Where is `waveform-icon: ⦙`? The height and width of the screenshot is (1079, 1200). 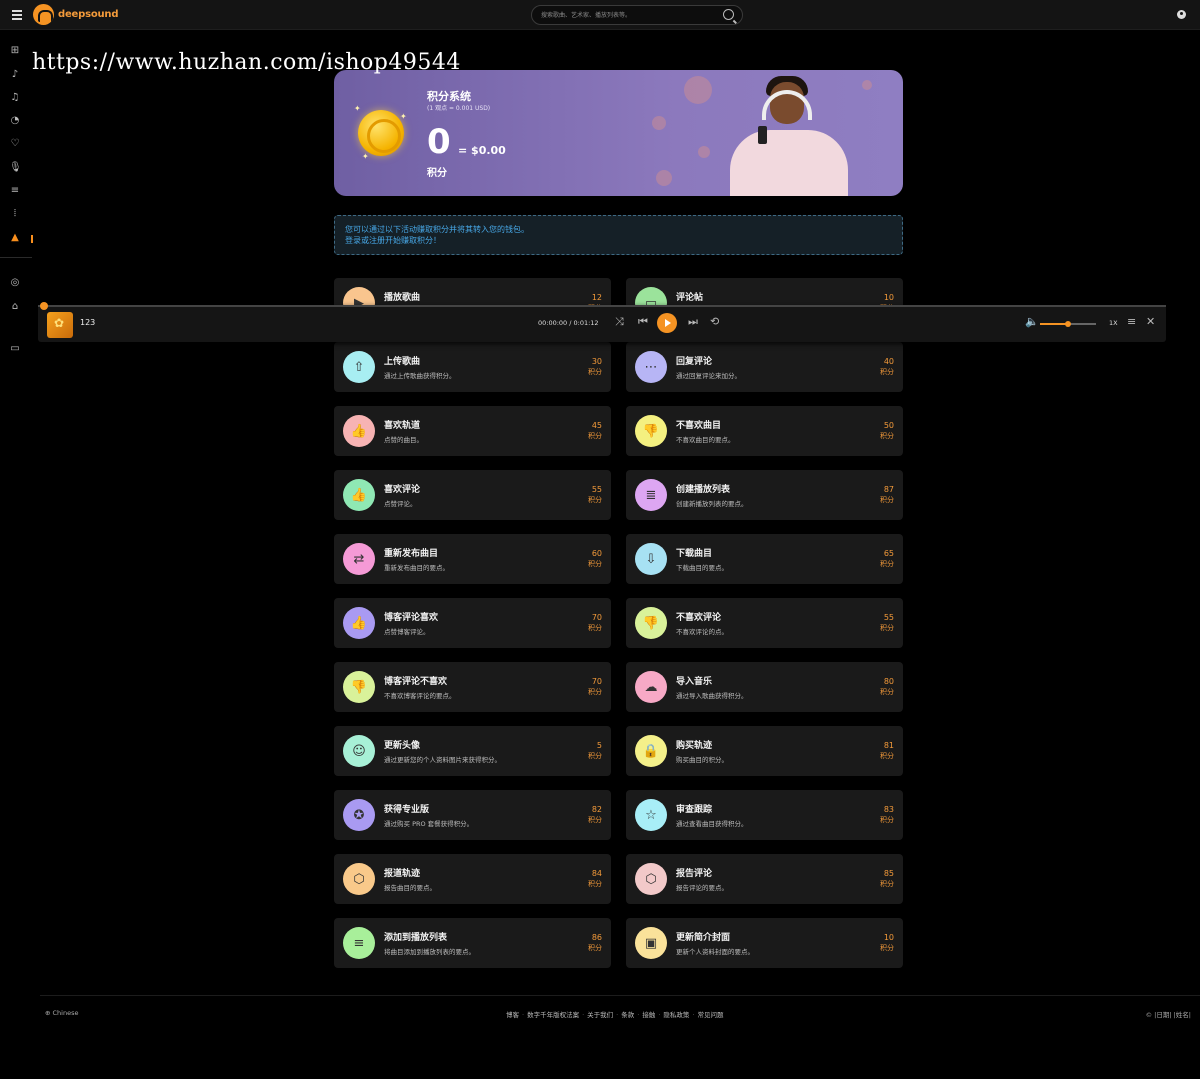 waveform-icon: ⦙ is located at coordinates (15, 214).